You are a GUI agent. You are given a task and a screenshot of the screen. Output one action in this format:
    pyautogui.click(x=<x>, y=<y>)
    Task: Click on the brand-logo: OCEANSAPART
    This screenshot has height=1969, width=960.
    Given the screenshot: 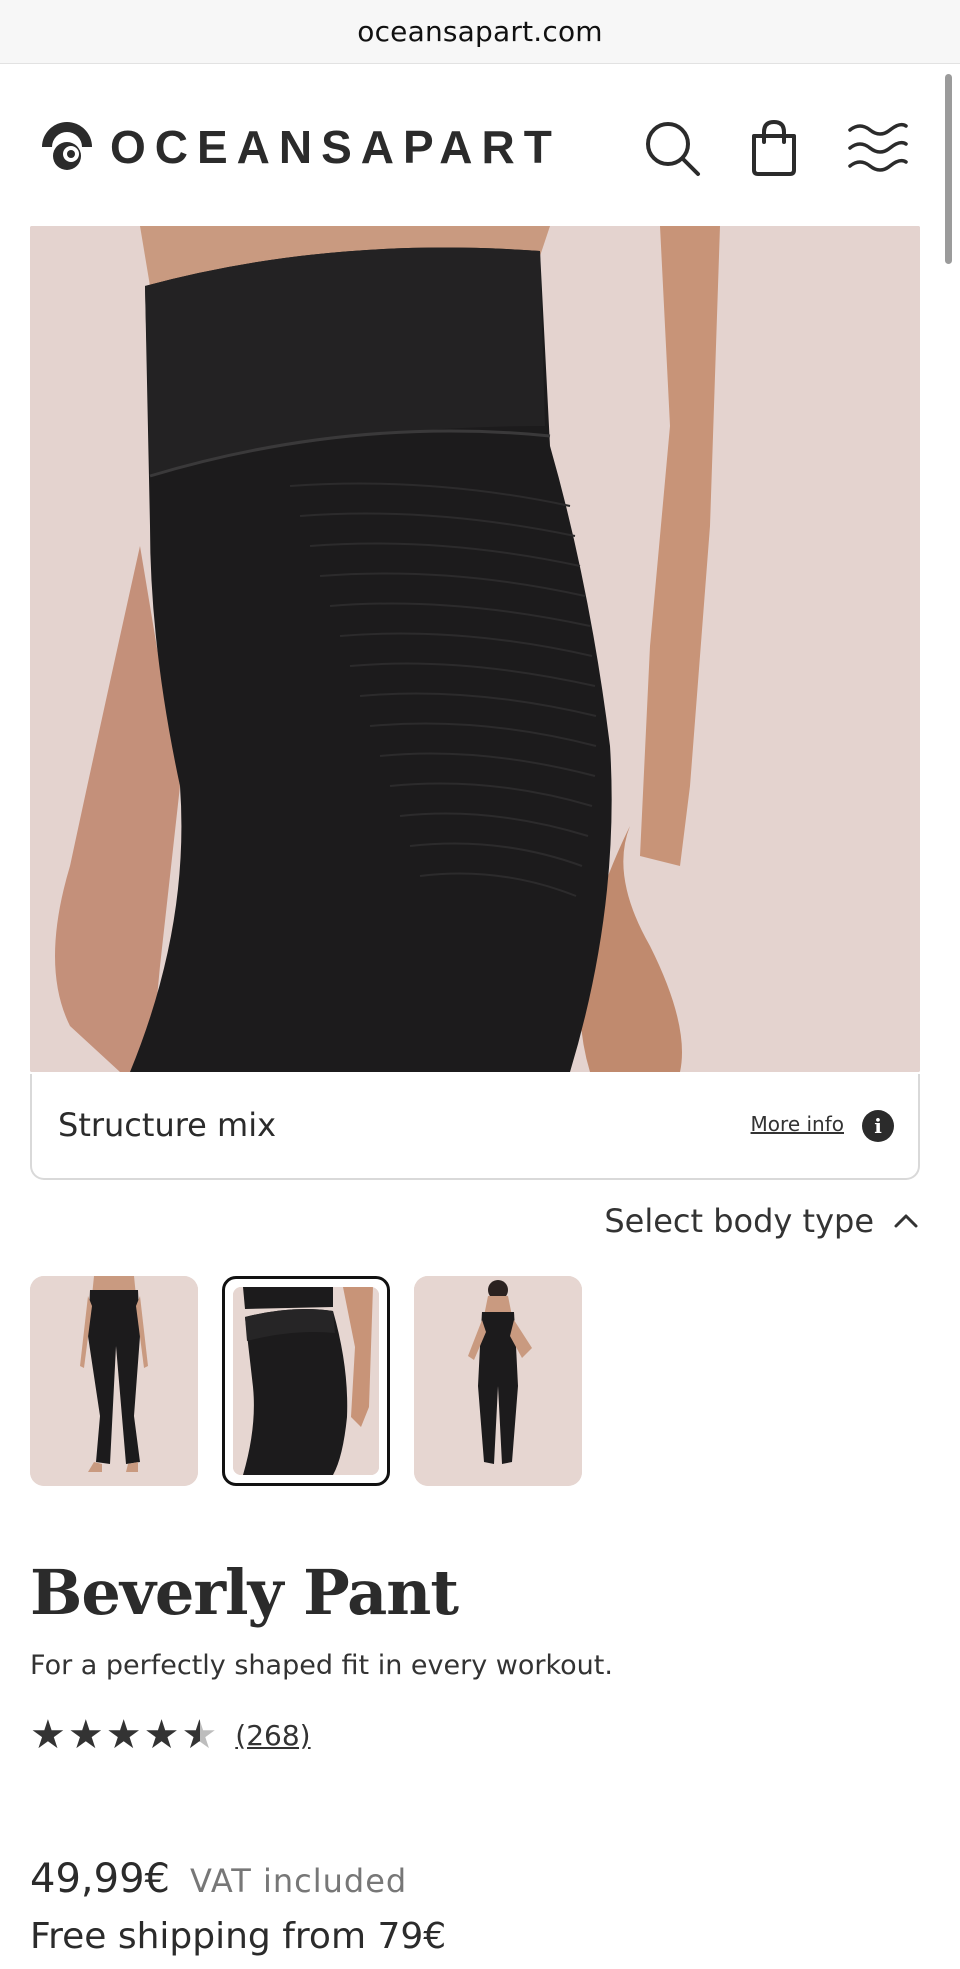 What is the action you would take?
    pyautogui.click(x=299, y=147)
    